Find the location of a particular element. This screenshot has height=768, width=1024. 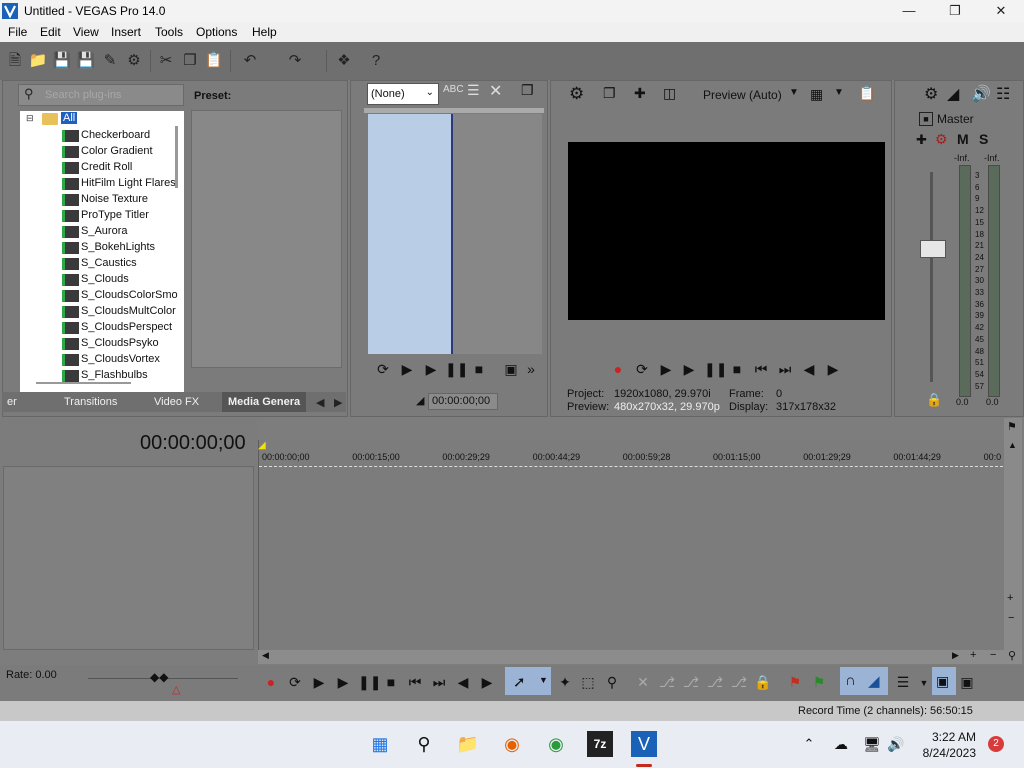

timeline-go-to-end-icon: ⏭ is located at coordinates (439, 682).